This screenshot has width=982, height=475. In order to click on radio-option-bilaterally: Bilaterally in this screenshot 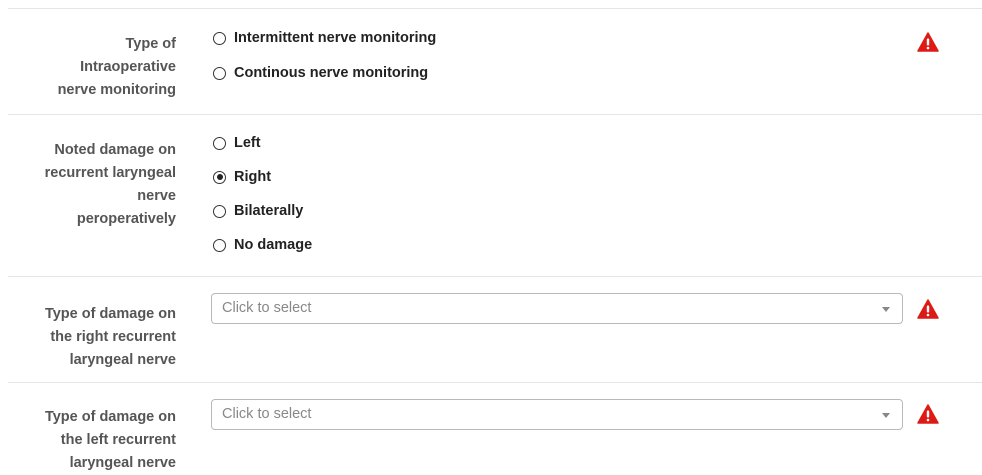, I will do `click(258, 211)`.